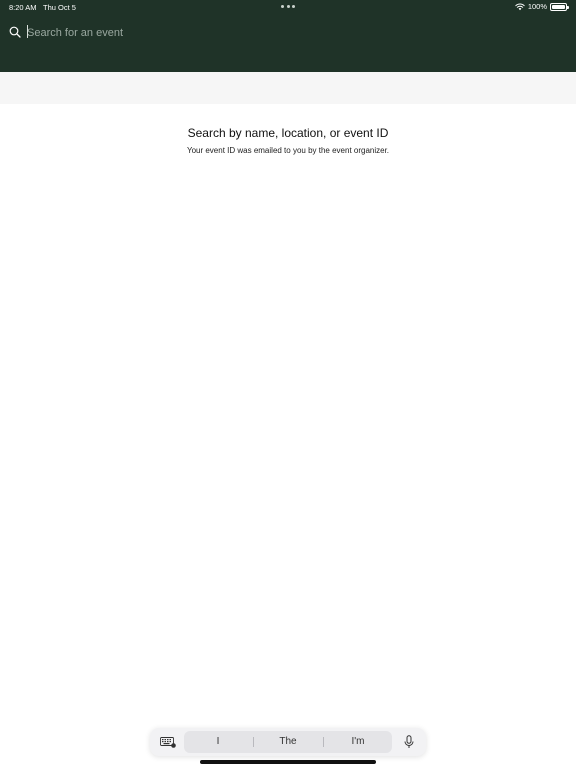  Describe the element at coordinates (59, 7) in the screenshot. I see `status-date: Thu Oct 5` at that location.